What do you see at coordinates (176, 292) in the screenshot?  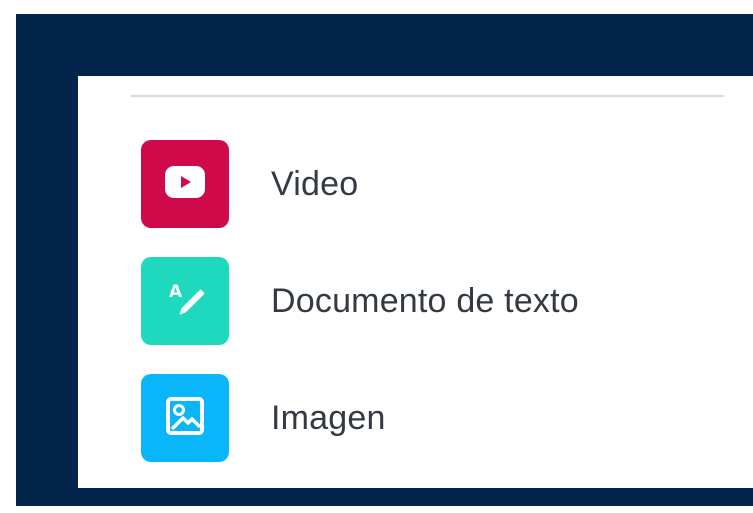 I see `svg-text: A` at bounding box center [176, 292].